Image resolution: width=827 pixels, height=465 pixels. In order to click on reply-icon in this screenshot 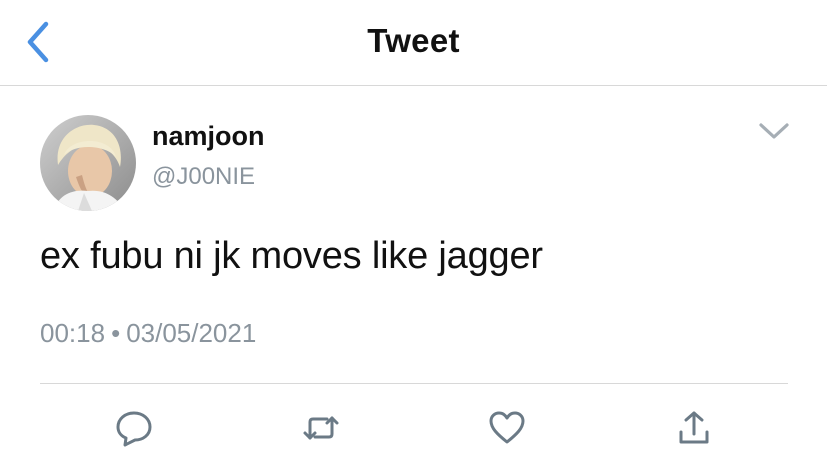, I will do `click(134, 429)`.